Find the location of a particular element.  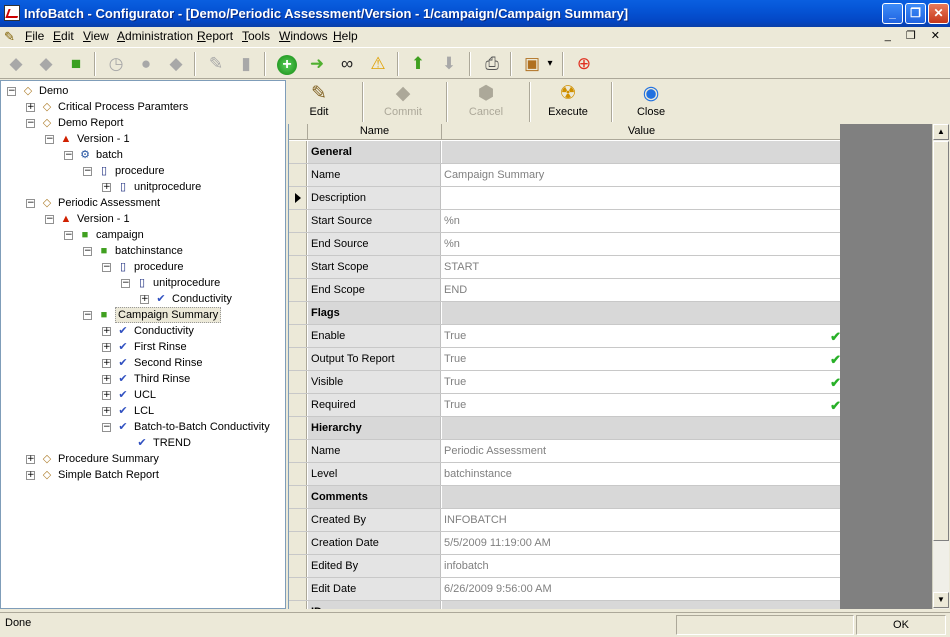

grid-row: Description is located at coordinates (564, 198).